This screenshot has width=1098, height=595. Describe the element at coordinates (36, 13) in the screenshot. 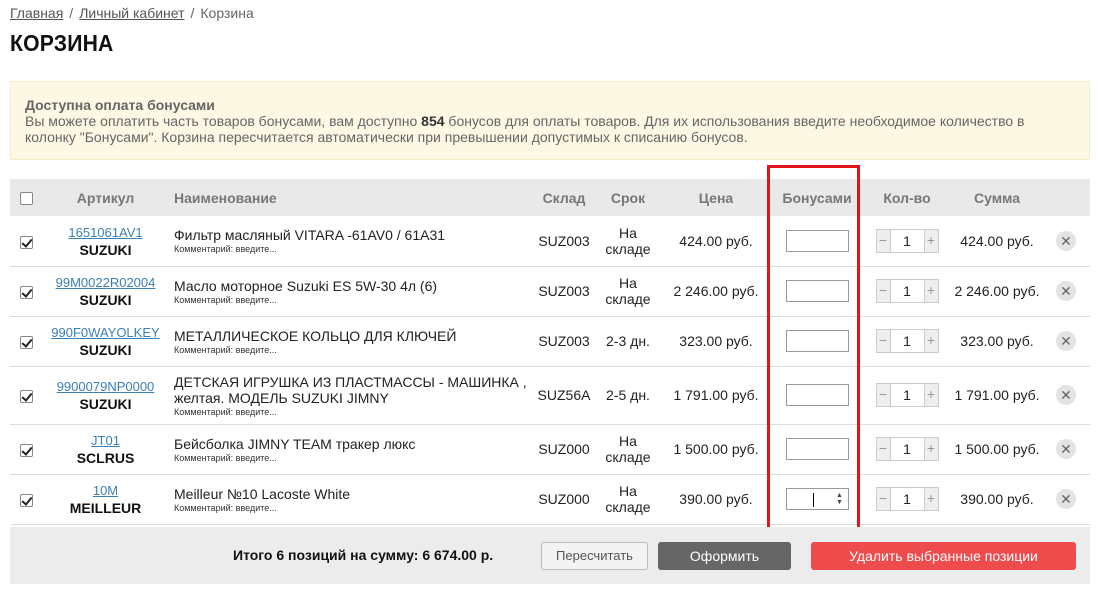

I see `breadcrumb-home-link: Главная` at that location.